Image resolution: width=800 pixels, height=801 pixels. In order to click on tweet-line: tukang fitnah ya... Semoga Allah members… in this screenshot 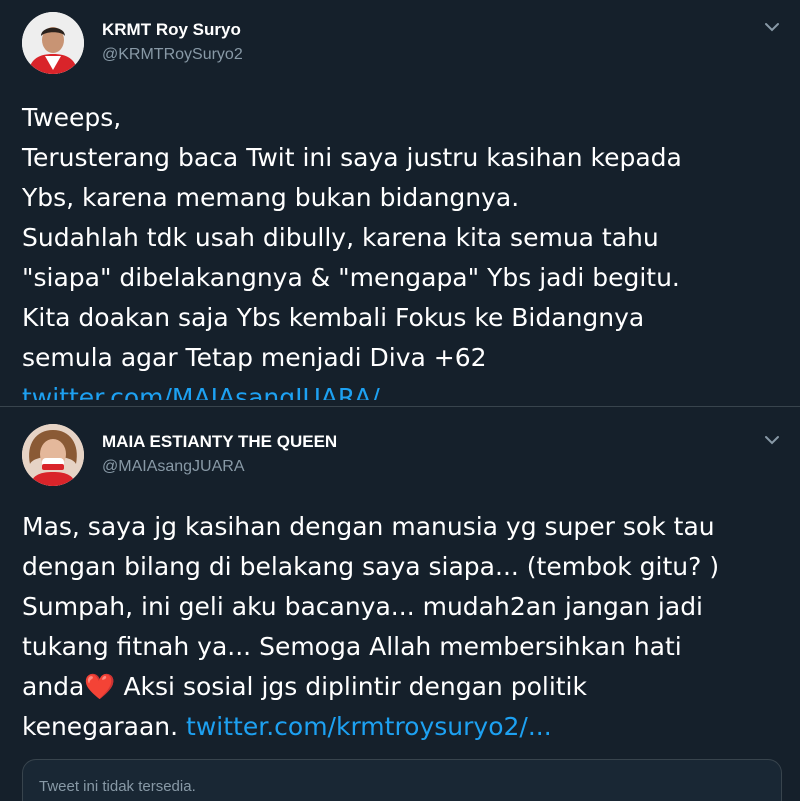, I will do `click(352, 646)`.